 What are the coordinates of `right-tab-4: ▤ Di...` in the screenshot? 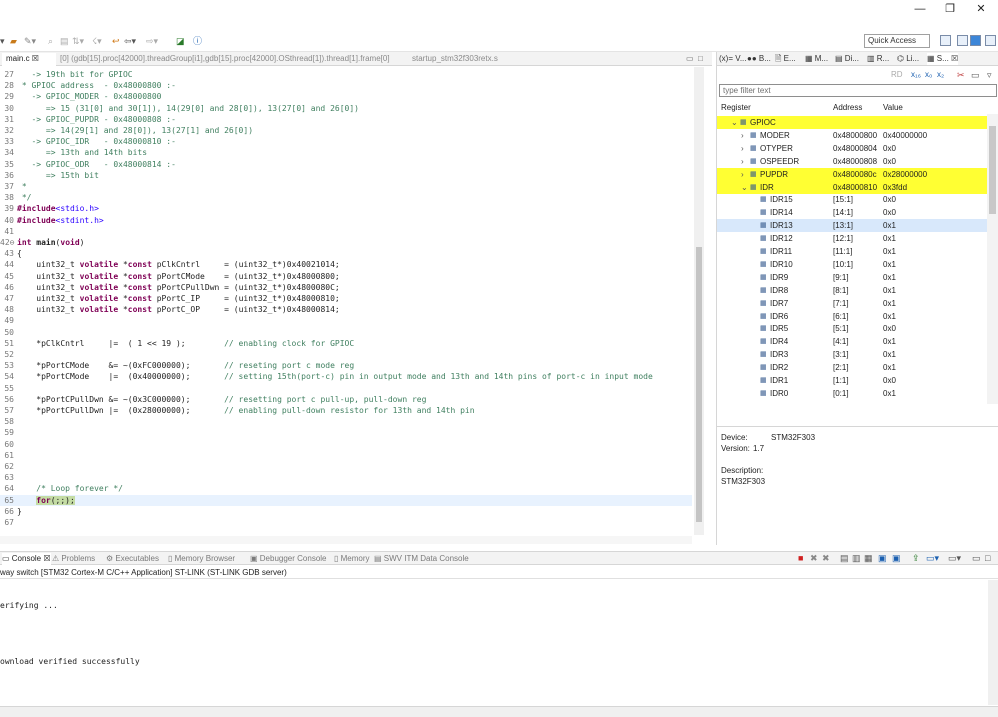 It's located at (847, 59).